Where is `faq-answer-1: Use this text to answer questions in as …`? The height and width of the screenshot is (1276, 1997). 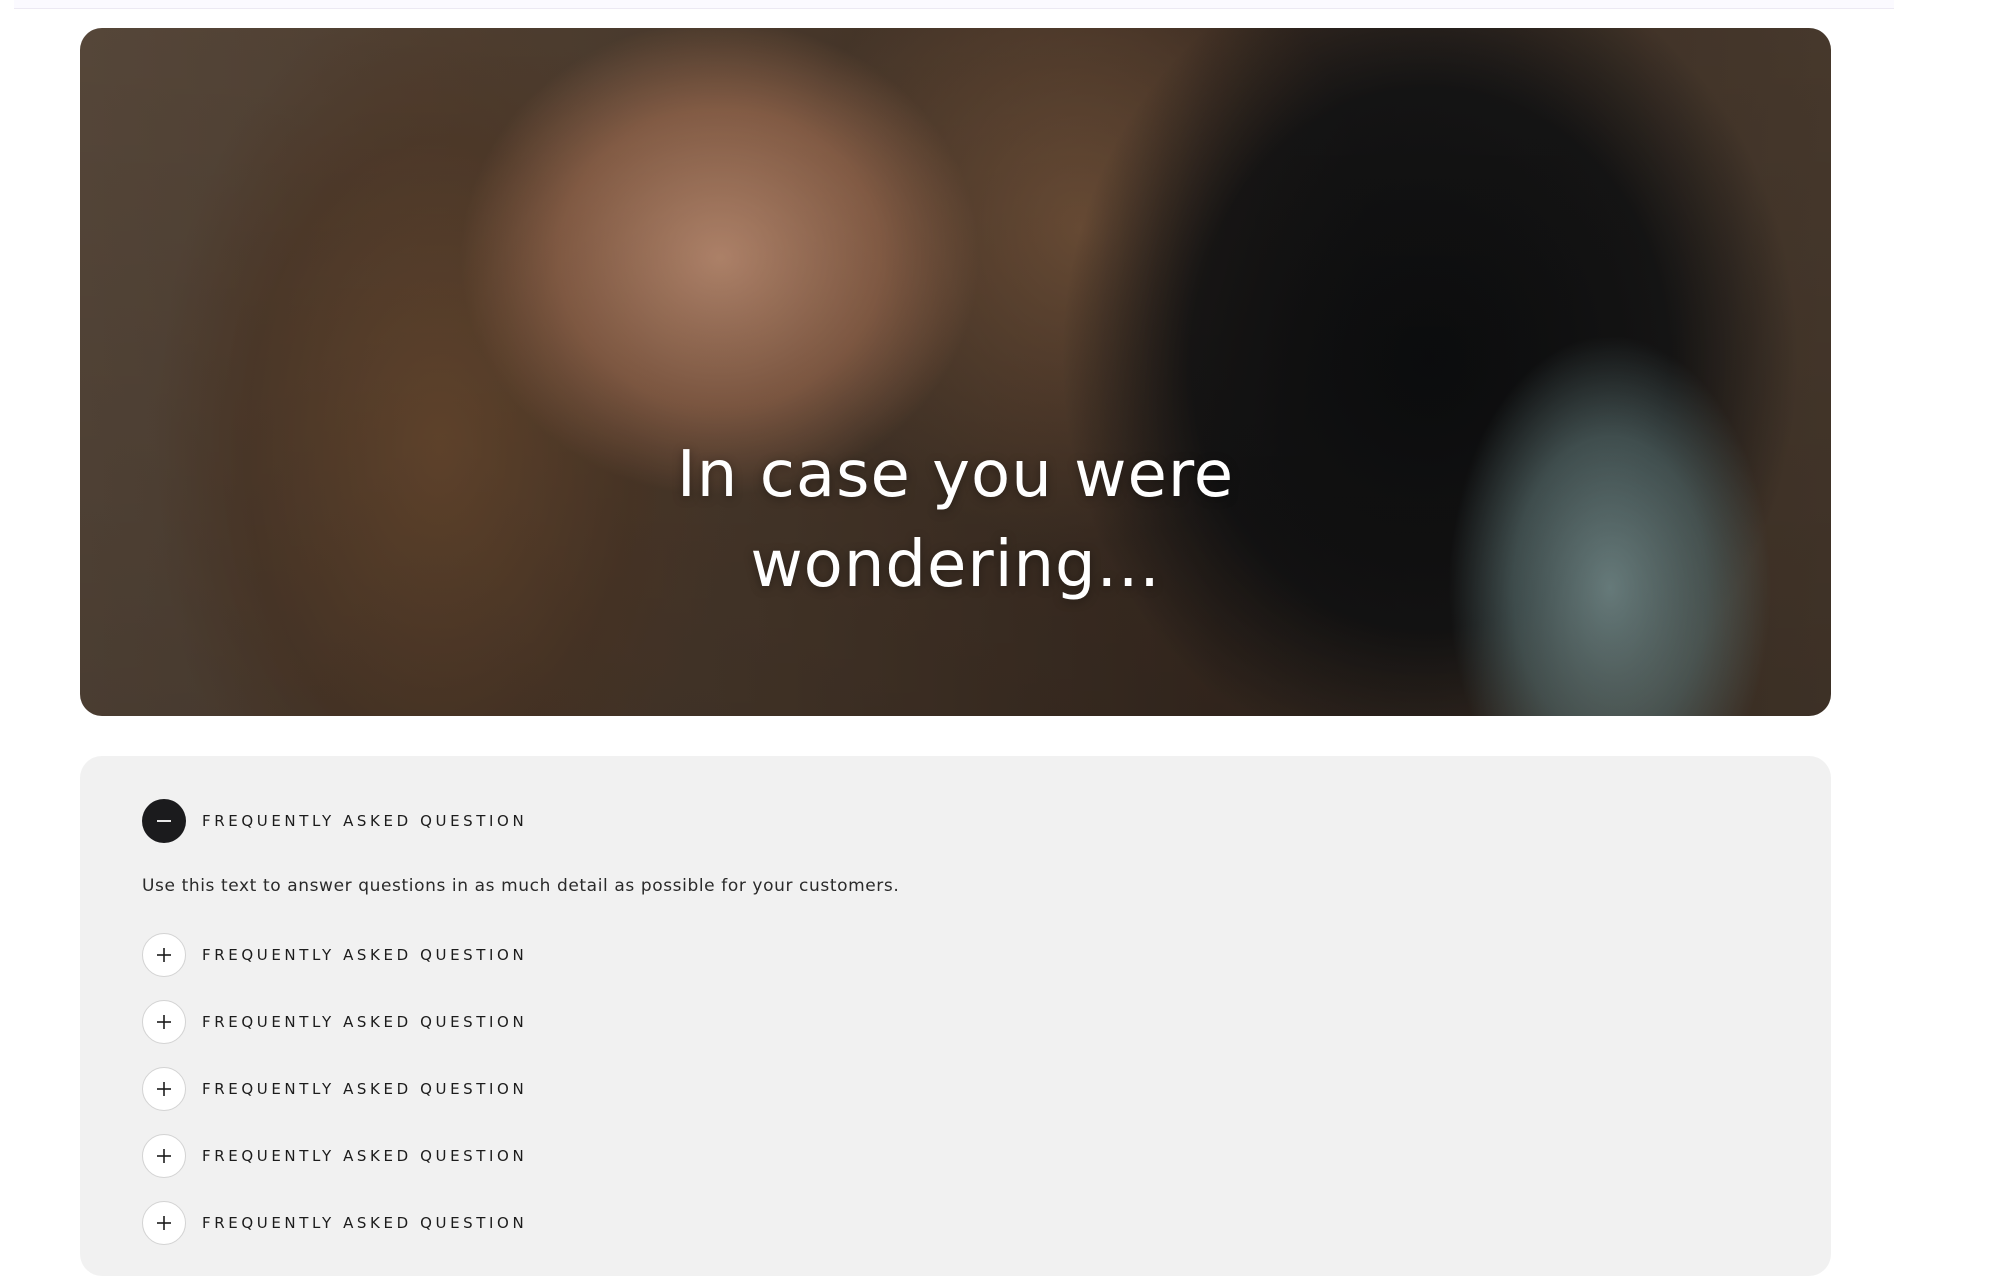
faq-answer-1: Use this text to answer questions in as … is located at coordinates (521, 886).